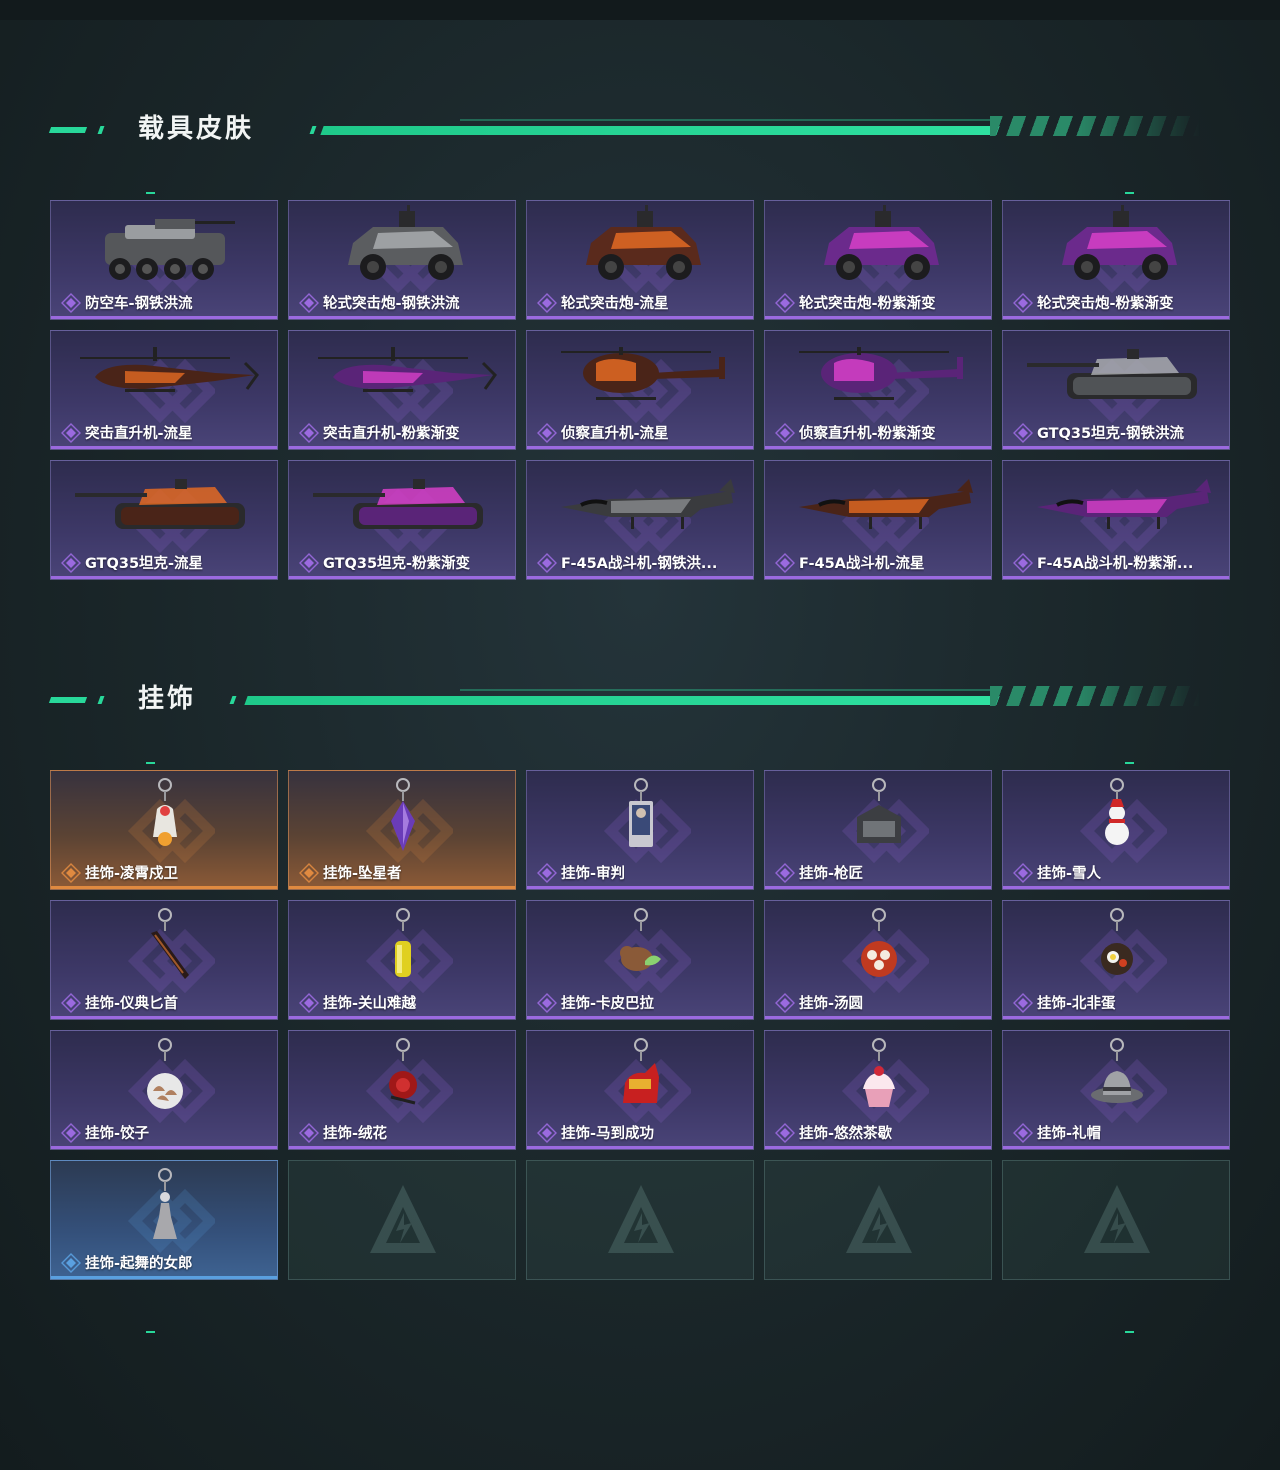  I want to click on charm-card: 挂饰-坠星者, so click(402, 830).